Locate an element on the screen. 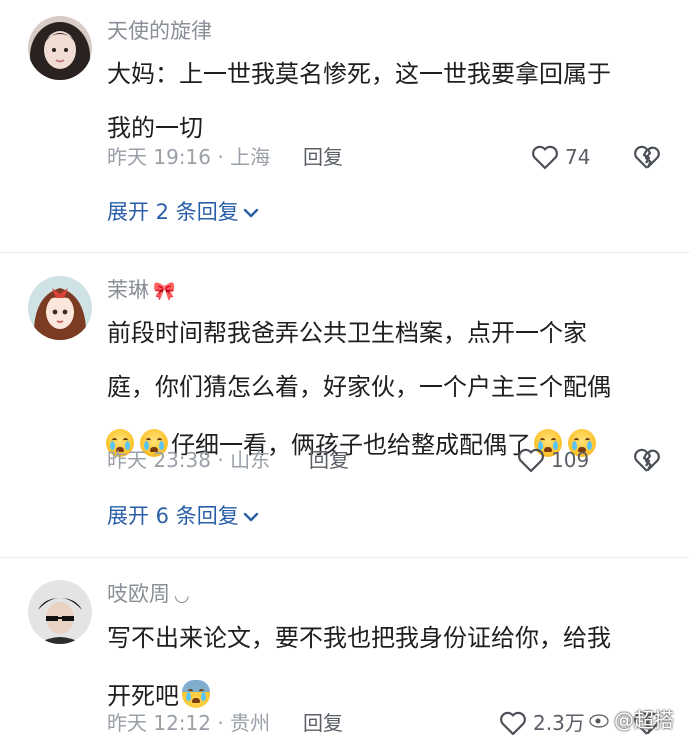 This screenshot has width=690, height=741. comment-meta: 昨天 12:12 · 贵州 回复 2.3万 is located at coordinates (387, 723).